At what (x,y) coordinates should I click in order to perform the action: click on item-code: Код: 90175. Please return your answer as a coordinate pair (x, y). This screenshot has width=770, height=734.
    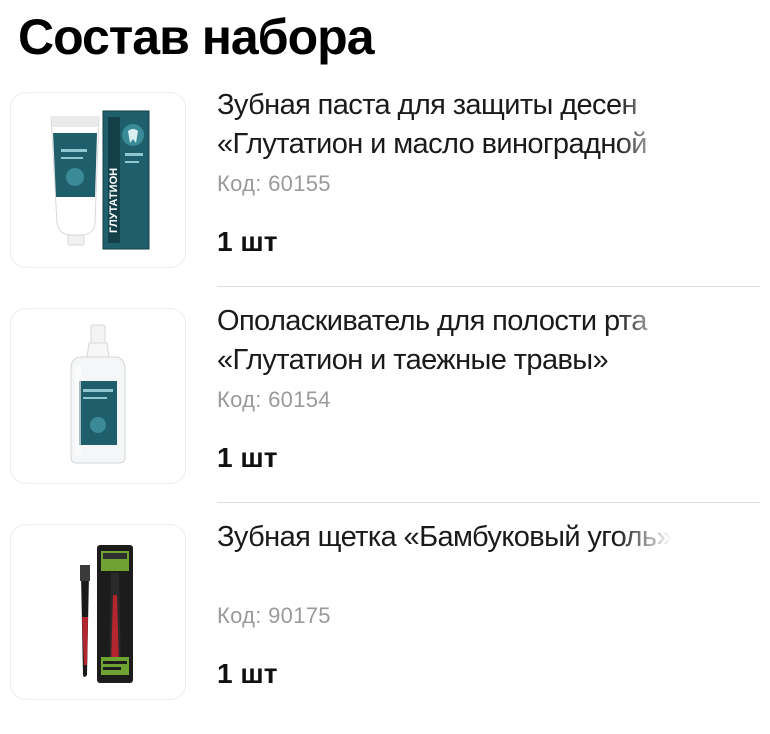
    Looking at the image, I should click on (274, 615).